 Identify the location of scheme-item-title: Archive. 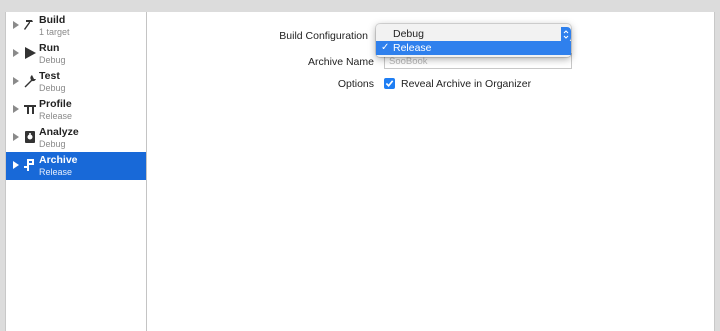
(58, 160).